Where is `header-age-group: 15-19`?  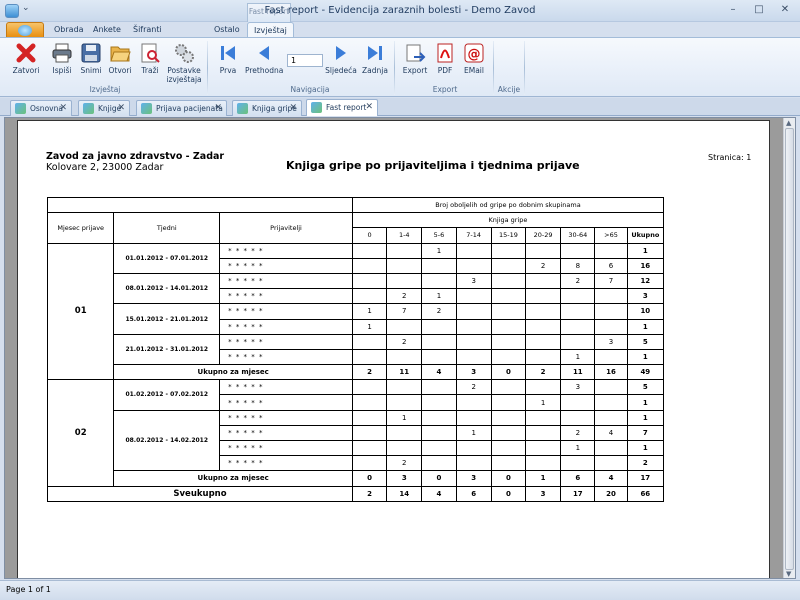
header-age-group: 15-19 is located at coordinates (508, 235).